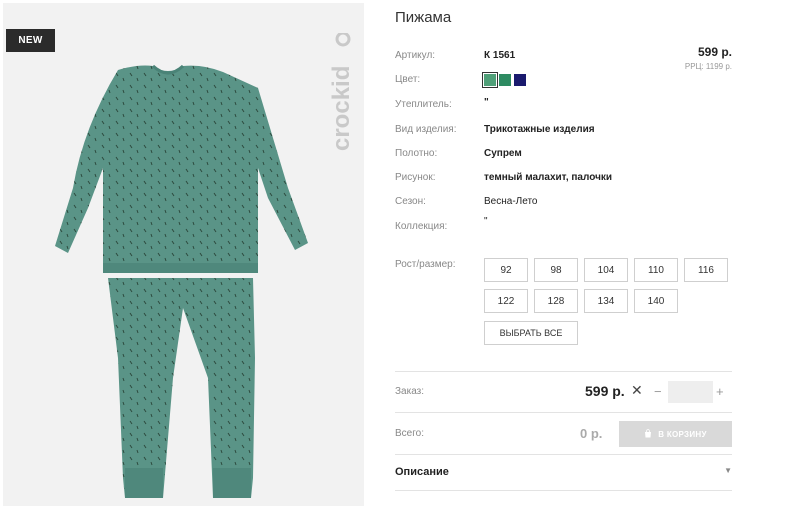  What do you see at coordinates (415, 55) in the screenshot?
I see `article-label: Артикул:` at bounding box center [415, 55].